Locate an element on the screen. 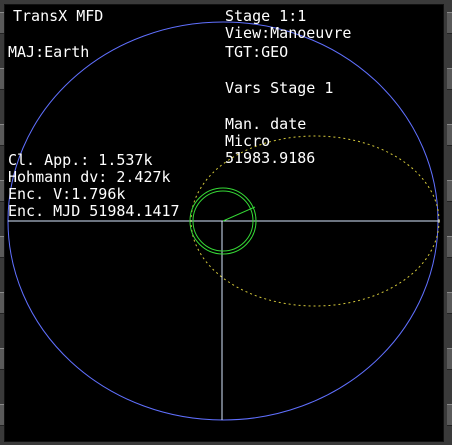 Image resolution: width=452 pixels, height=445 pixels. manoeuvre-date-value: 51983.9186 is located at coordinates (270, 158).